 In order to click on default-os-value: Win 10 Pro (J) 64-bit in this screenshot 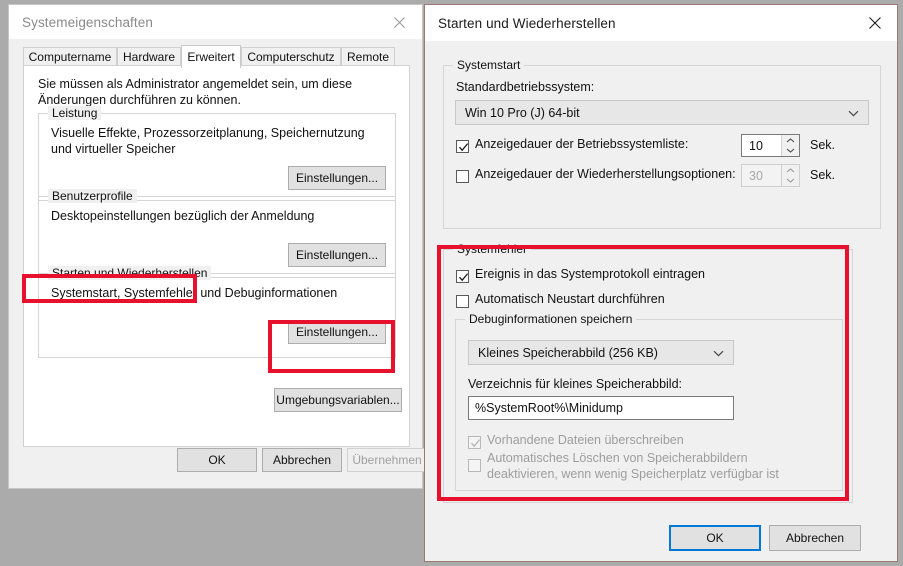, I will do `click(522, 112)`.